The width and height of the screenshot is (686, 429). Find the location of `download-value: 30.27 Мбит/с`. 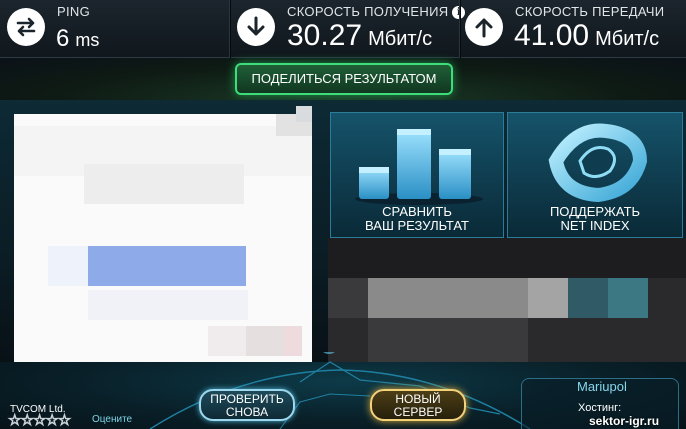

download-value: 30.27 Мбит/с is located at coordinates (359, 36).